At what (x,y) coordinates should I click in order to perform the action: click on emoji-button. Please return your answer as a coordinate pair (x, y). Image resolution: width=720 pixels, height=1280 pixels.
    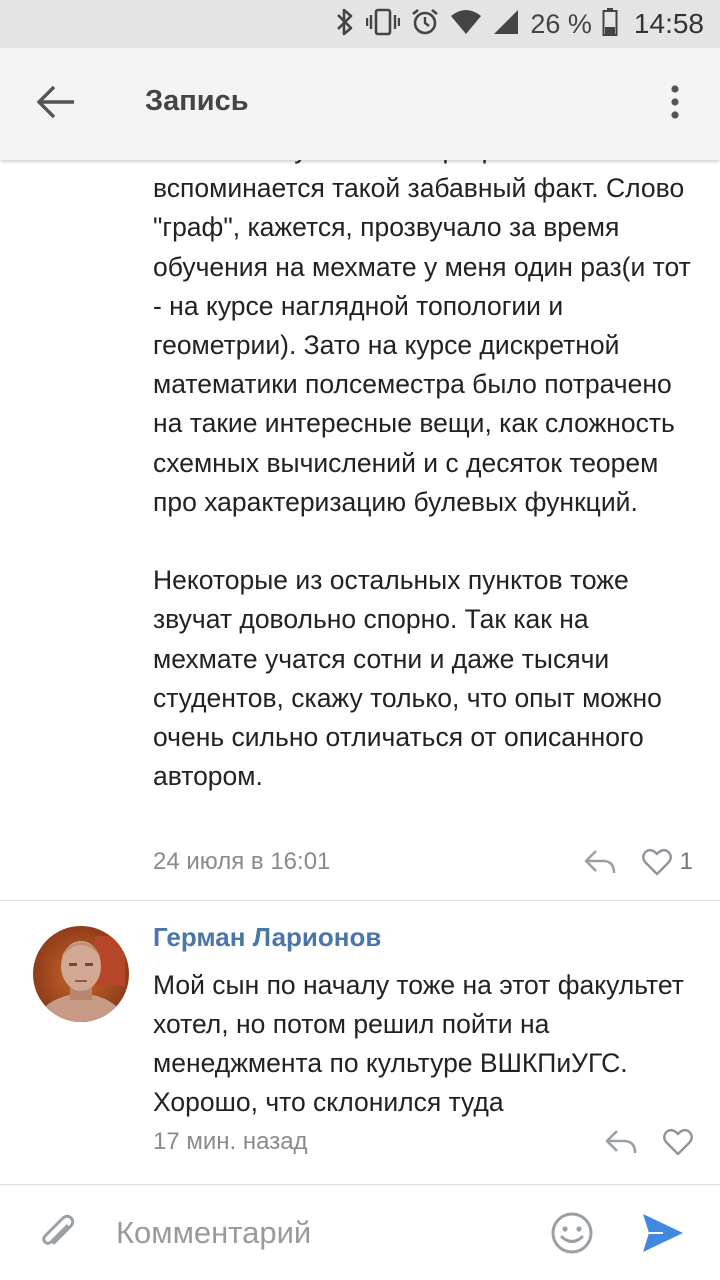
    Looking at the image, I should click on (572, 1233).